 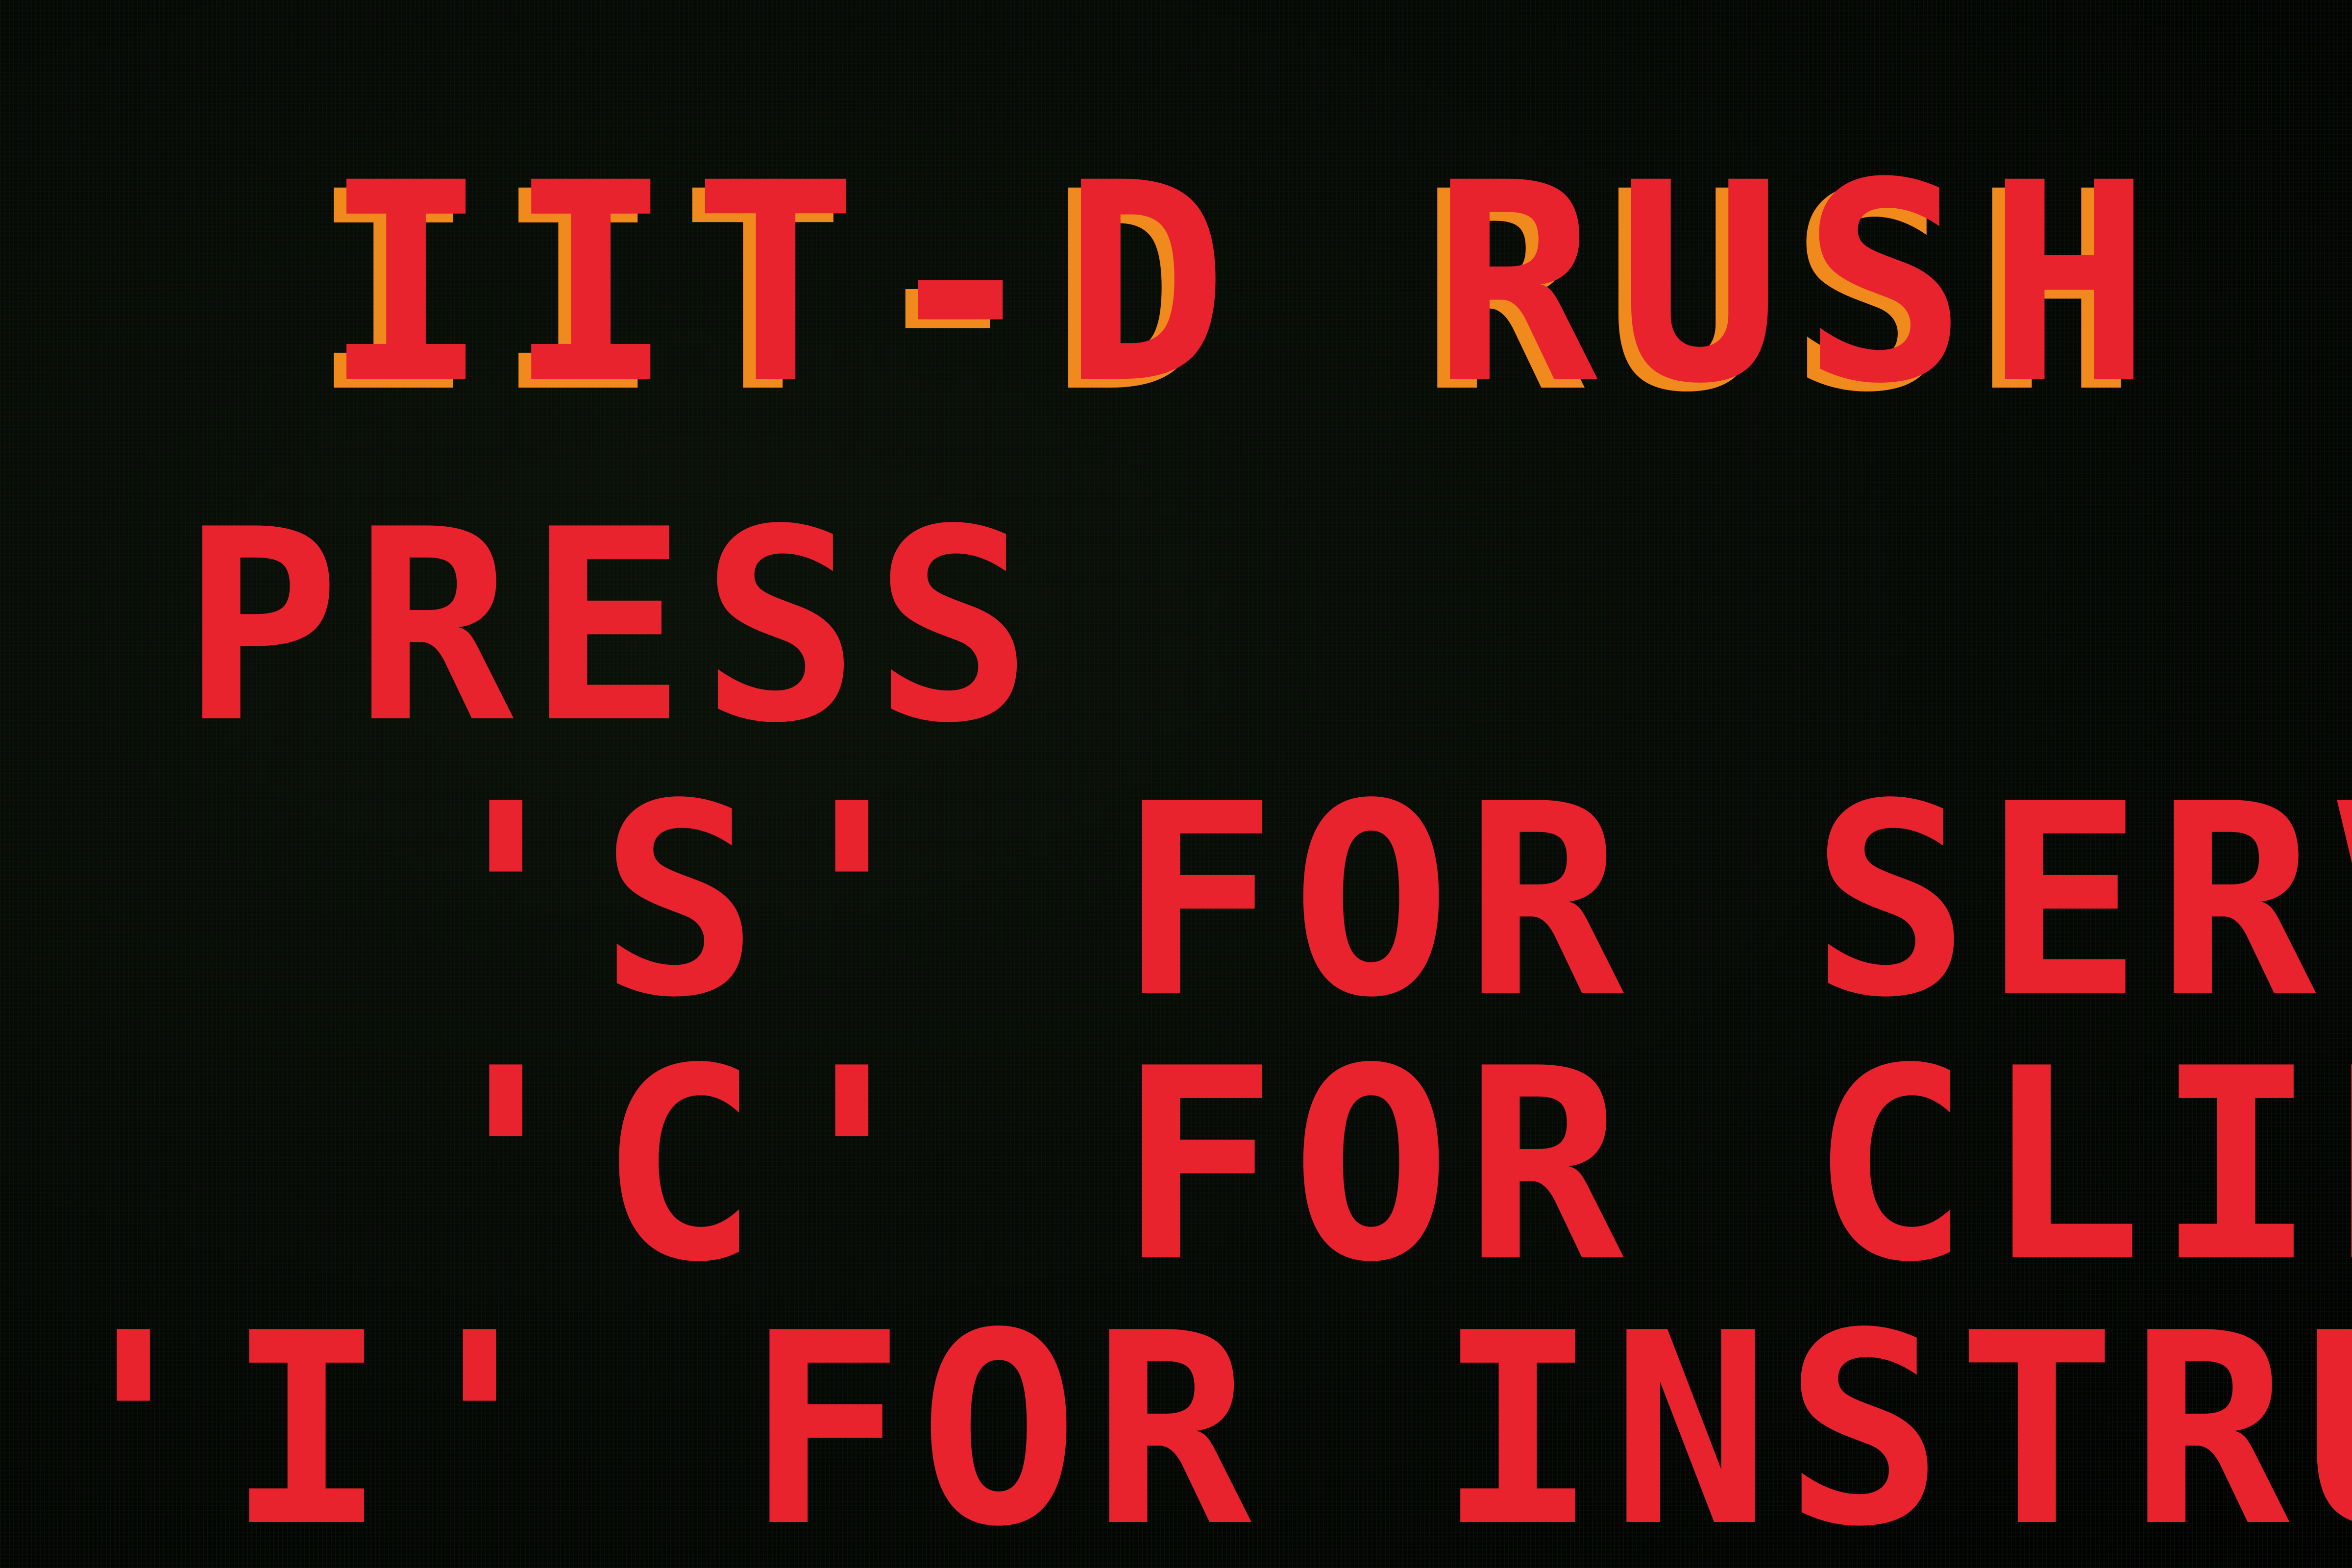 I want to click on server-option: 'S' FOR SERVER, so click(x=1389, y=901).